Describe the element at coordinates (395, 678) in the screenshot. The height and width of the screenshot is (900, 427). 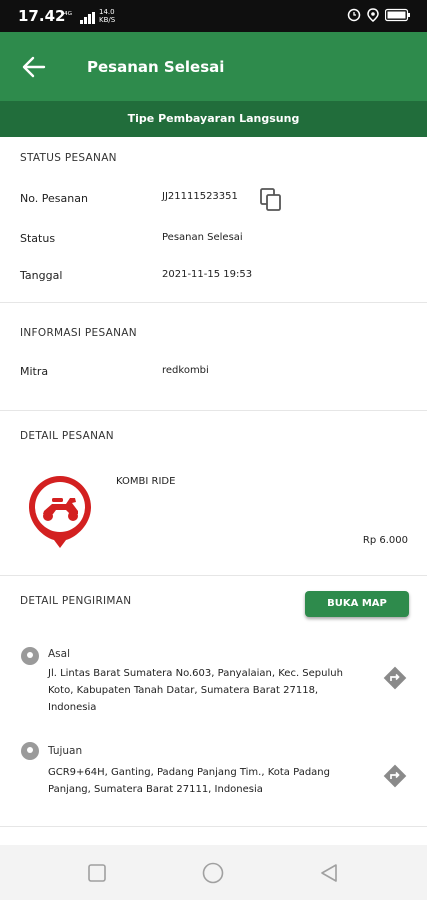
I see `origin-directions-icon` at that location.